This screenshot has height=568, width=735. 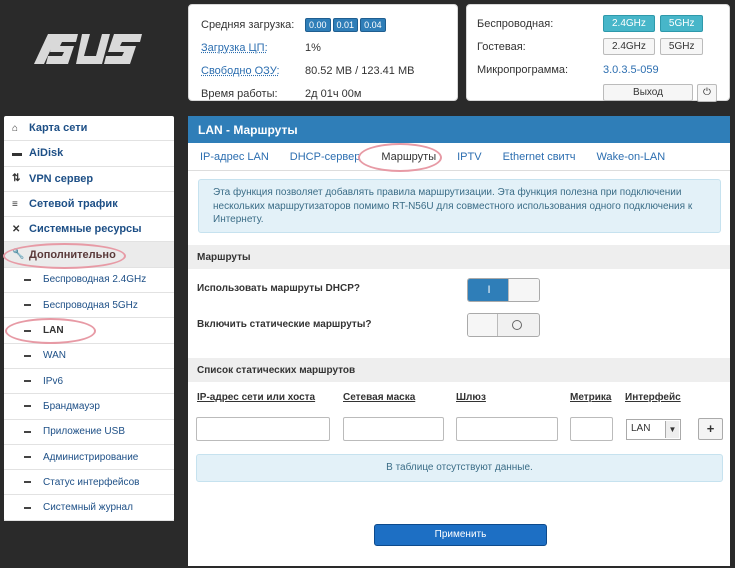 What do you see at coordinates (89, 255) in the screenshot?
I see `sidebar-item-advanced: 🔧 Дополнительно` at bounding box center [89, 255].